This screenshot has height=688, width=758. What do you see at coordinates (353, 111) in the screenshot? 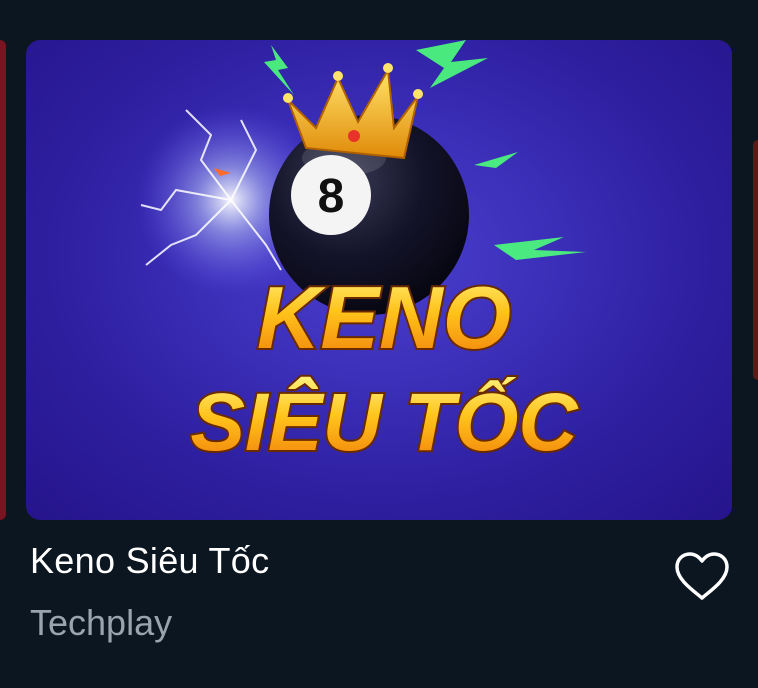
I see `crown-icon` at bounding box center [353, 111].